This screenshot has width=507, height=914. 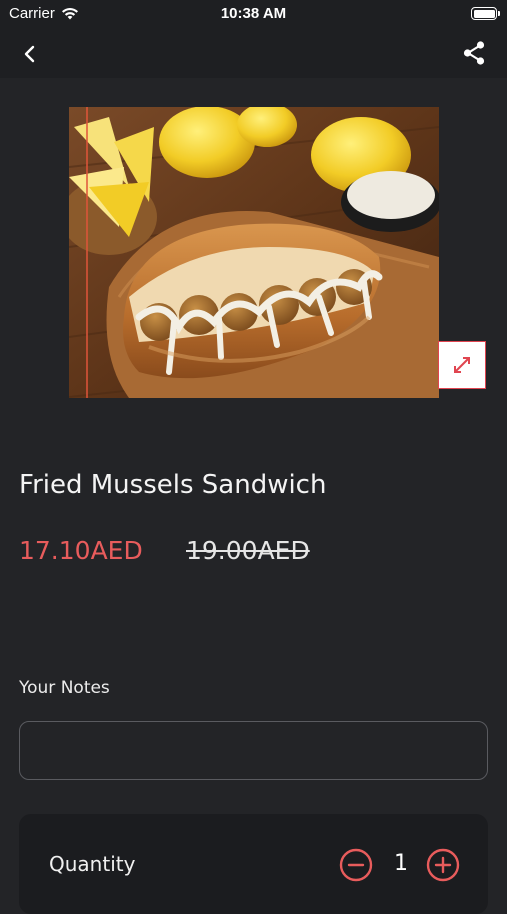 What do you see at coordinates (248, 550) in the screenshot?
I see `original-price: 19.00AED` at bounding box center [248, 550].